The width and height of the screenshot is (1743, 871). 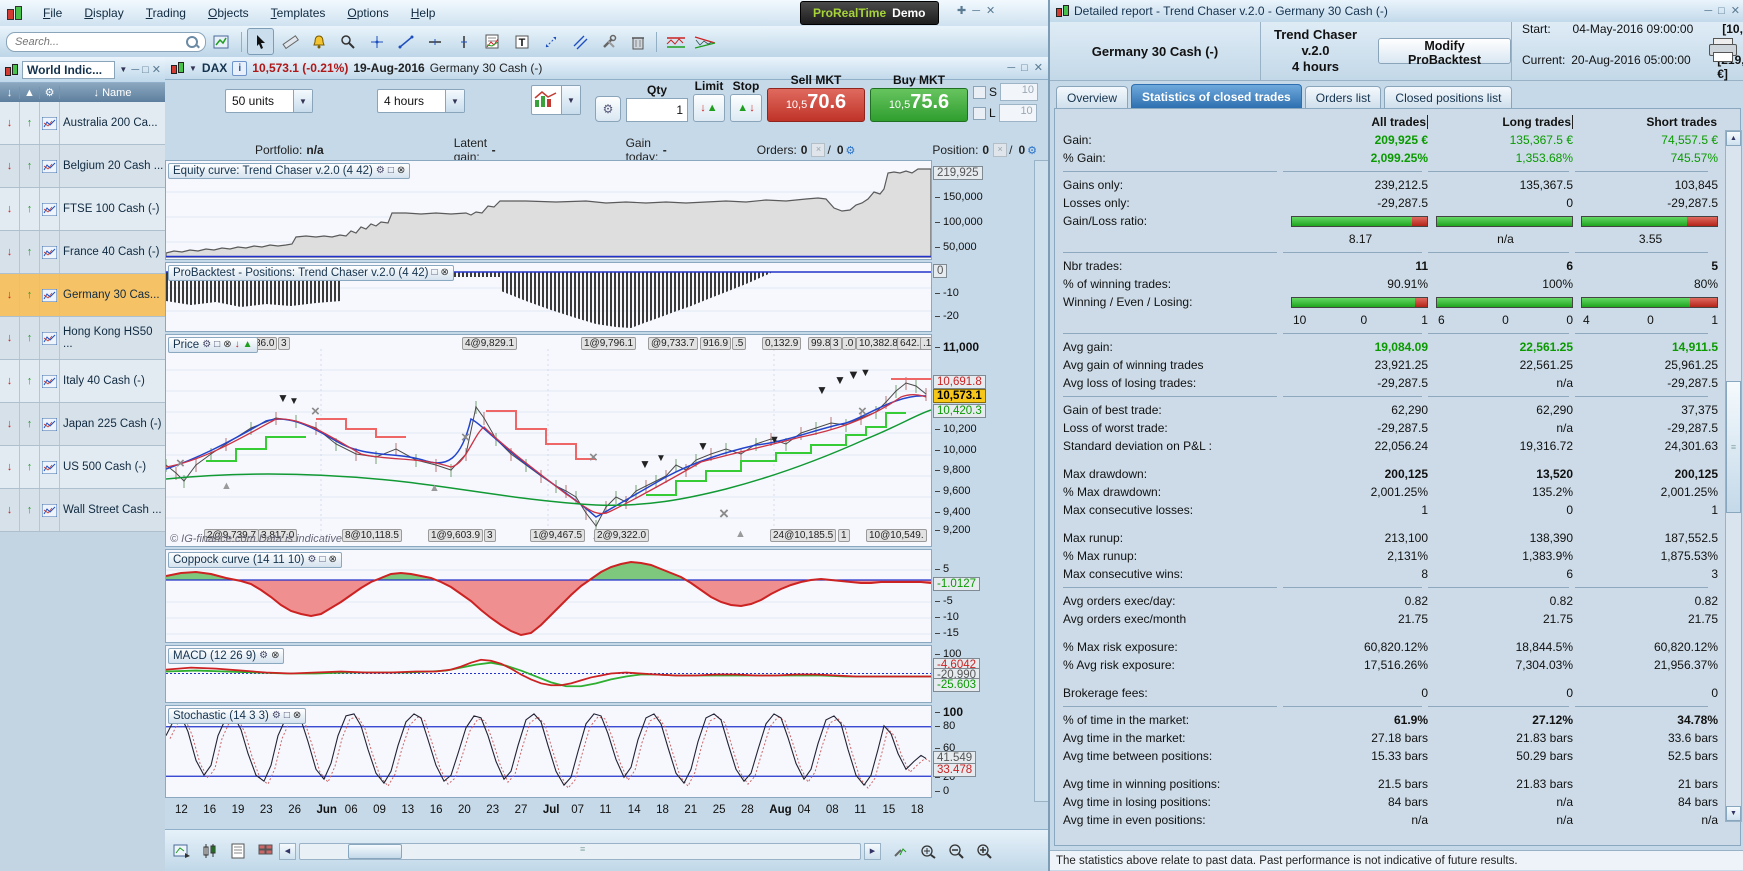 What do you see at coordinates (1733, 138) in the screenshot?
I see `scroll-up-icon: ▲` at bounding box center [1733, 138].